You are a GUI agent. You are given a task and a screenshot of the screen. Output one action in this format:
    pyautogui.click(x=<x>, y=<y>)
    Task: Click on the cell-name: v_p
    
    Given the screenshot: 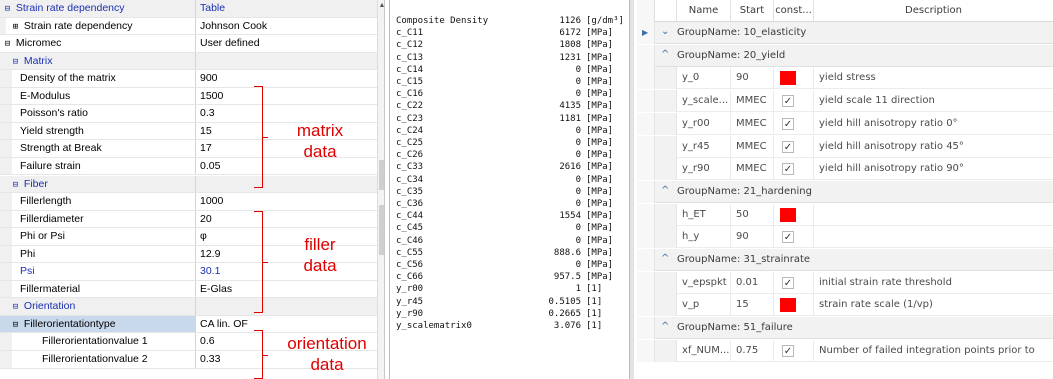 What is the action you would take?
    pyautogui.click(x=704, y=305)
    